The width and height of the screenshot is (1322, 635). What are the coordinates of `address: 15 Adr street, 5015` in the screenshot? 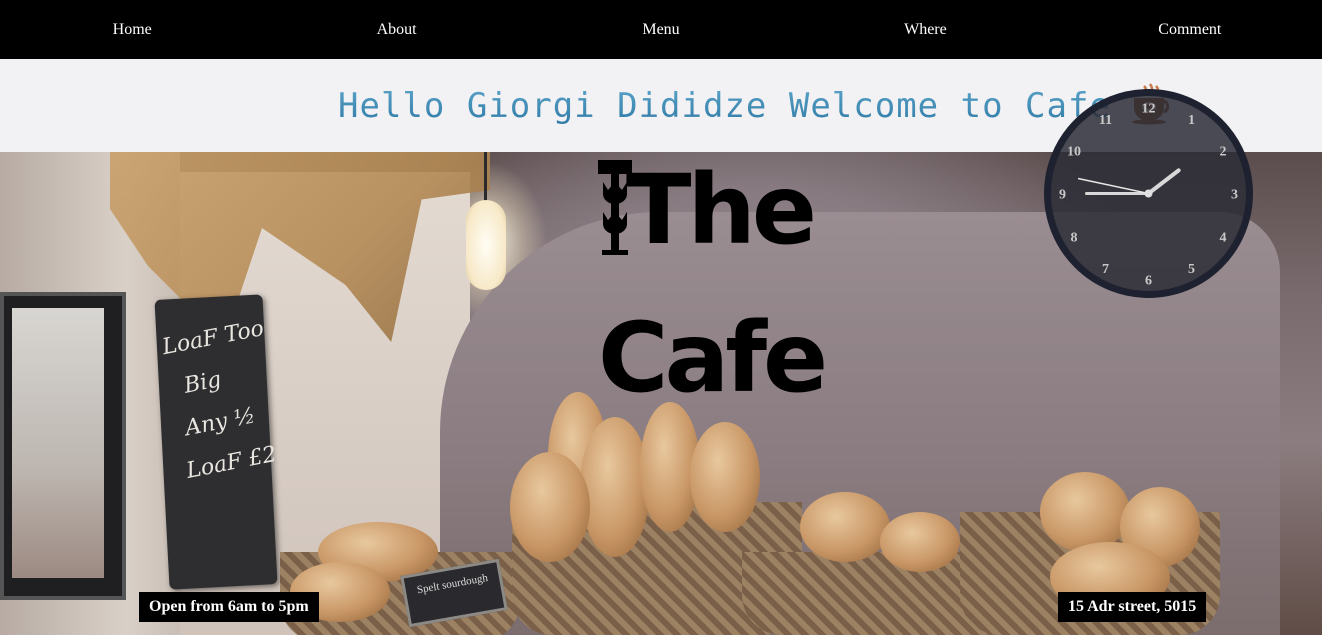 It's located at (1132, 607).